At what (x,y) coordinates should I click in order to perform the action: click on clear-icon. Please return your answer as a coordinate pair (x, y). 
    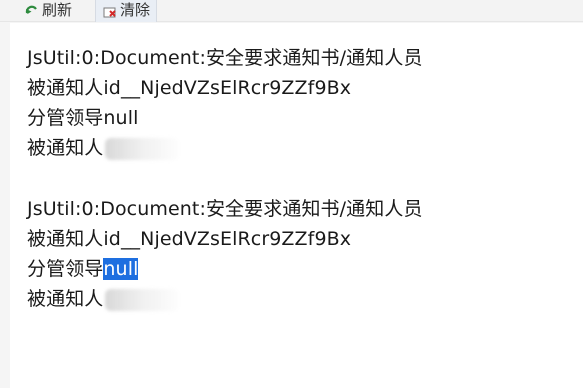
    Looking at the image, I should click on (110, 12).